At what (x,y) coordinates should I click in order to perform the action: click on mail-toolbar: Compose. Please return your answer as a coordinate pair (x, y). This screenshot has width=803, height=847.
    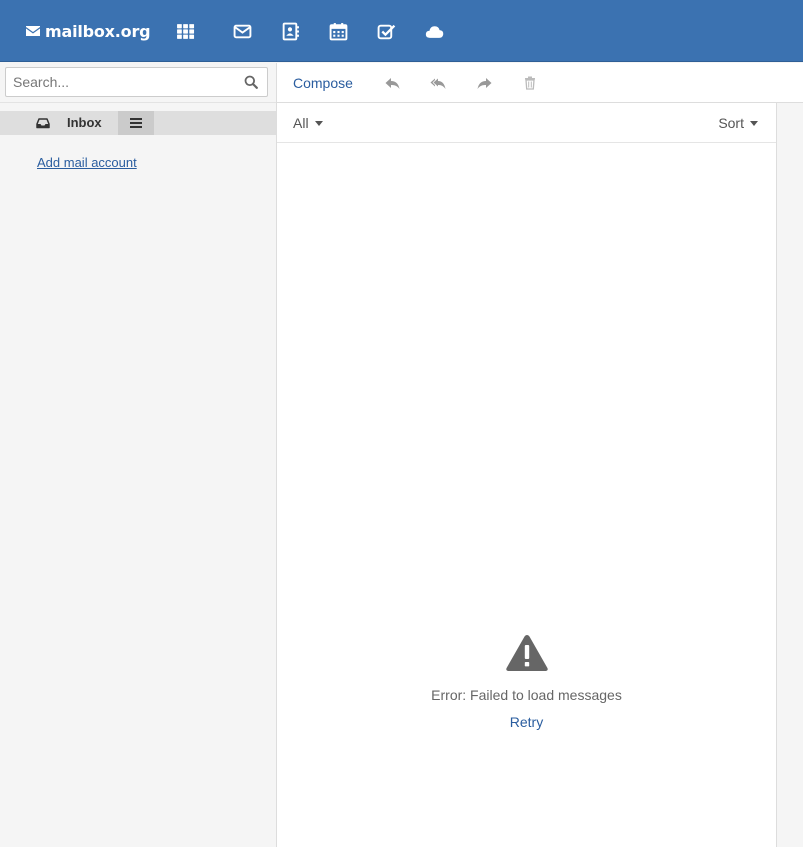
    Looking at the image, I should click on (540, 83).